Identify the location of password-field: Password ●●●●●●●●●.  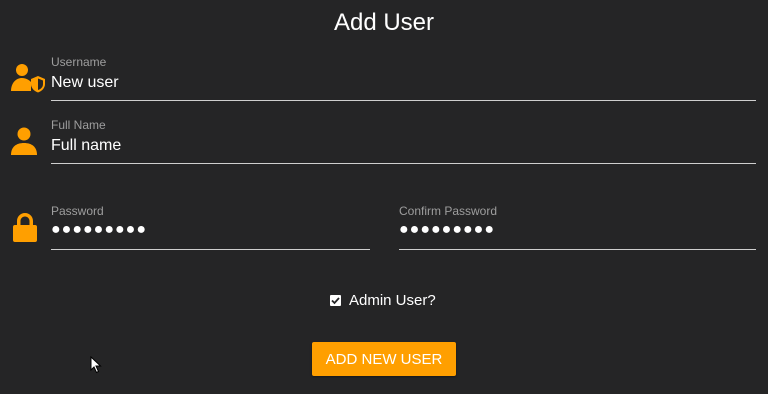
(210, 227).